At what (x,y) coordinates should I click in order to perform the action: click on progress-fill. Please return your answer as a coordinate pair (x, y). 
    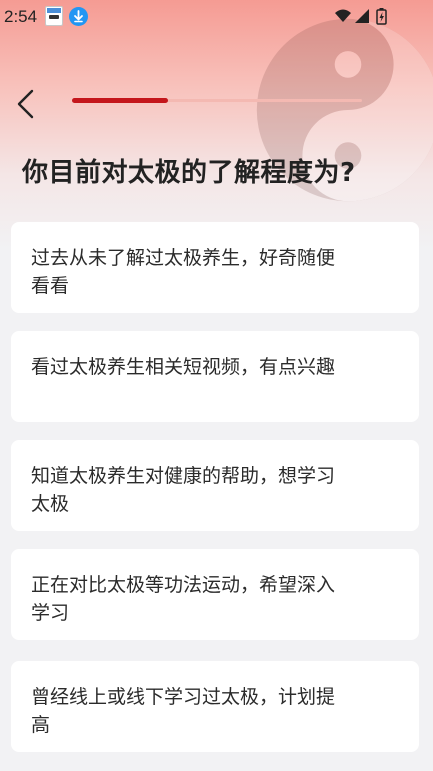
    Looking at the image, I should click on (120, 100).